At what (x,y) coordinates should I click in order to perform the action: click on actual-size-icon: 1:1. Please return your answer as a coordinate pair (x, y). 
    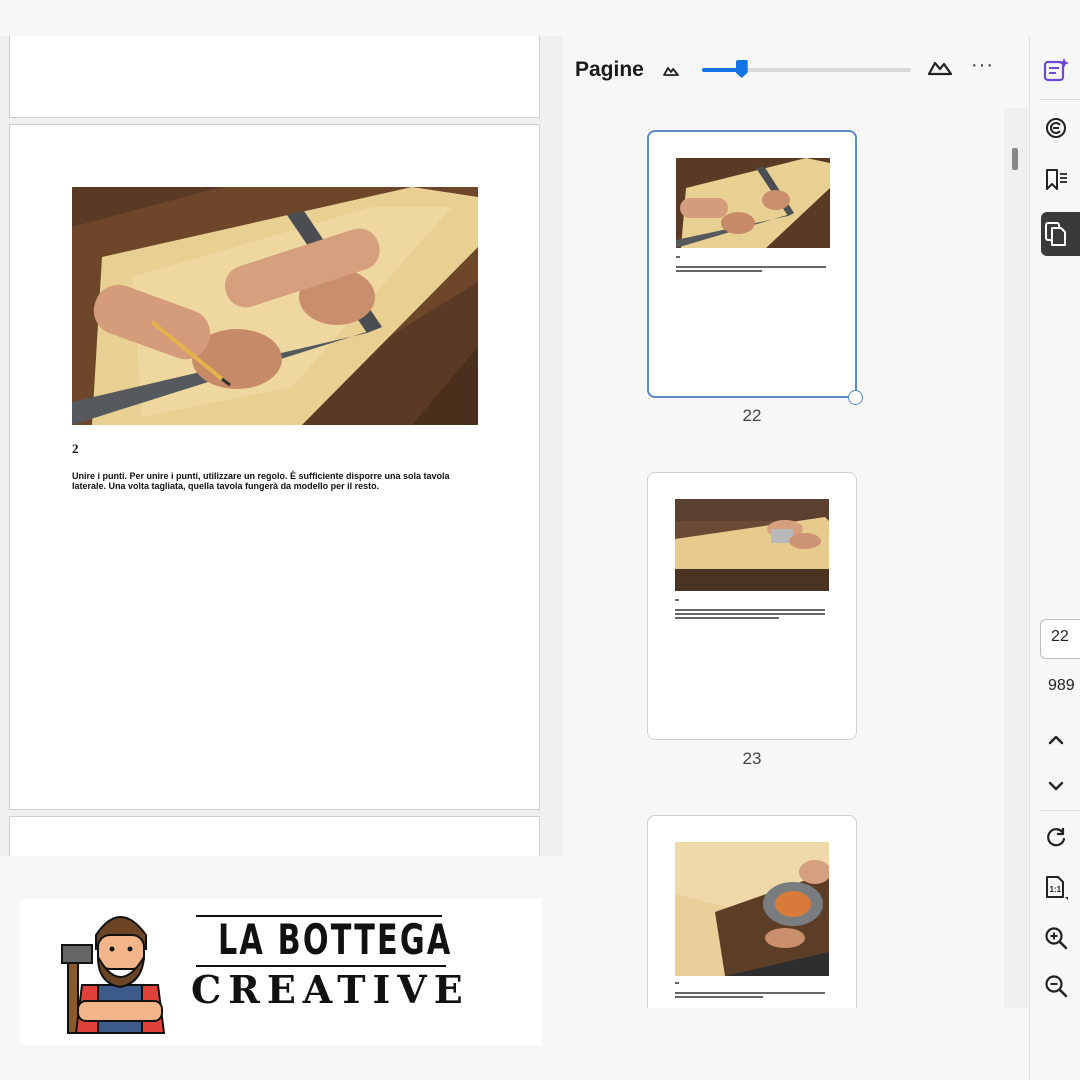
    Looking at the image, I should click on (1057, 888).